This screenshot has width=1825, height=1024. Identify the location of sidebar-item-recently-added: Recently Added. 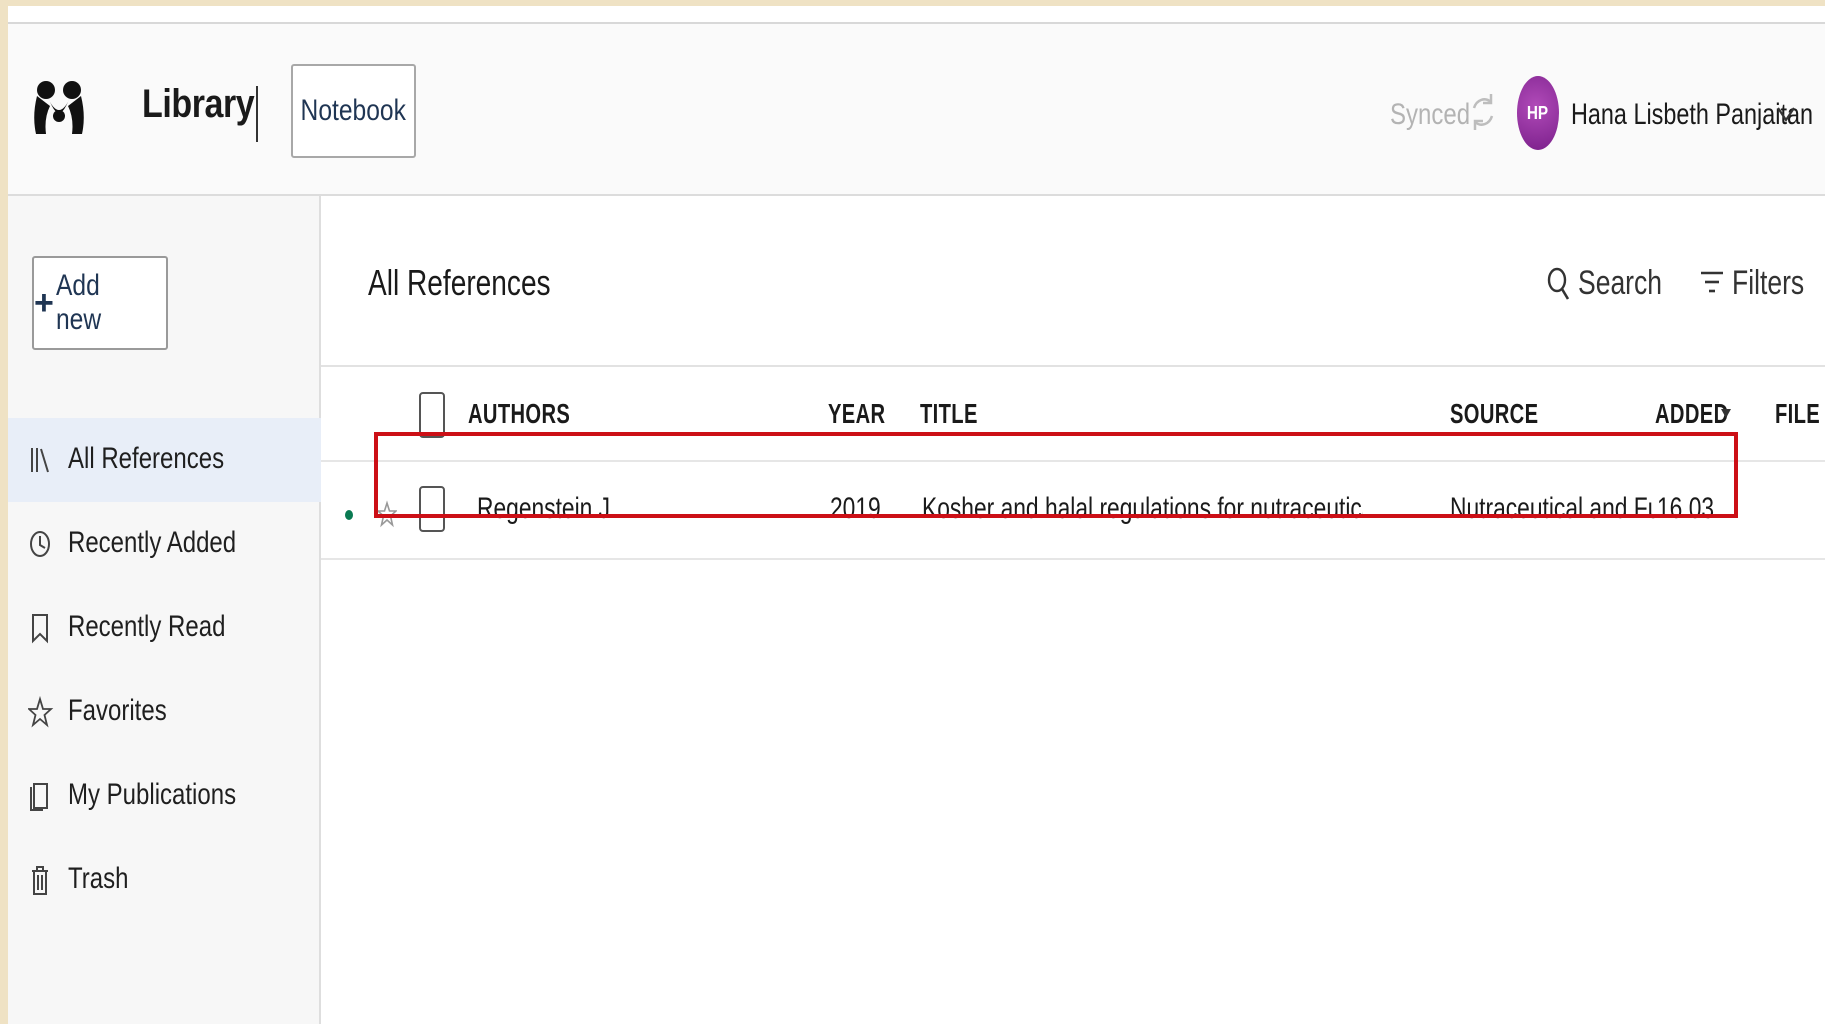
(164, 544).